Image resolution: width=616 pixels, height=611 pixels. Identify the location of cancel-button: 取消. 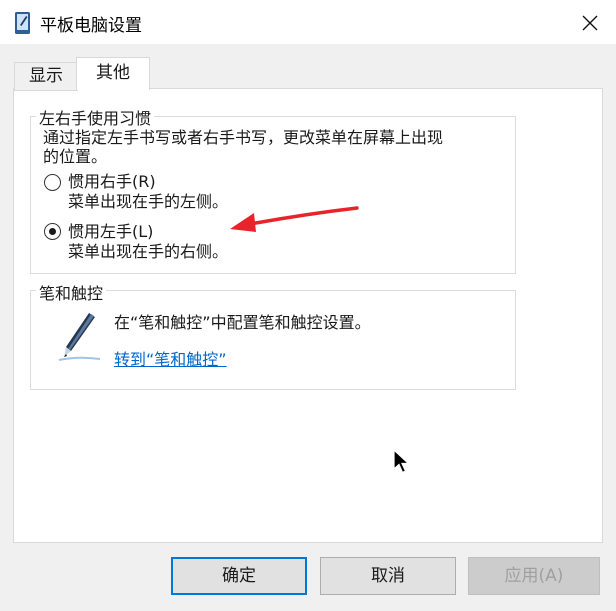
(388, 576).